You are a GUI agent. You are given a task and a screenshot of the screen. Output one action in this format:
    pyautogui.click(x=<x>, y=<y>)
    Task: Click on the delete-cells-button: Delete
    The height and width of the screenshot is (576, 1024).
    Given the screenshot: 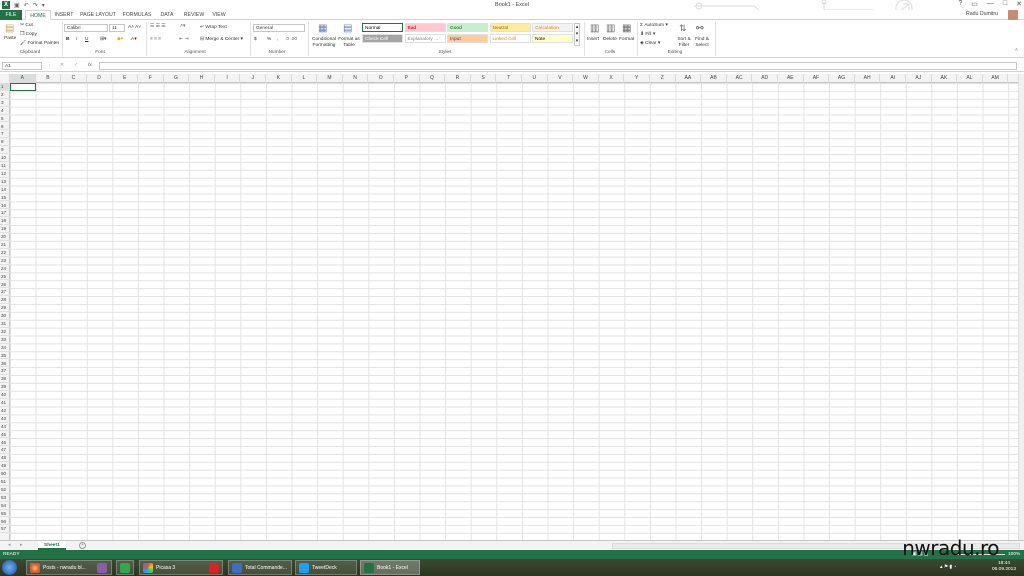 What is the action you would take?
    pyautogui.click(x=610, y=39)
    